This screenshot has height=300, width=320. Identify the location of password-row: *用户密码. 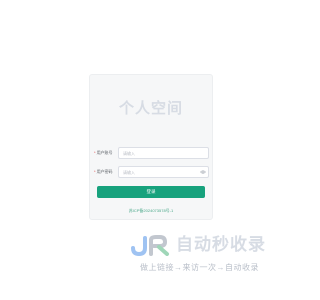
(152, 172).